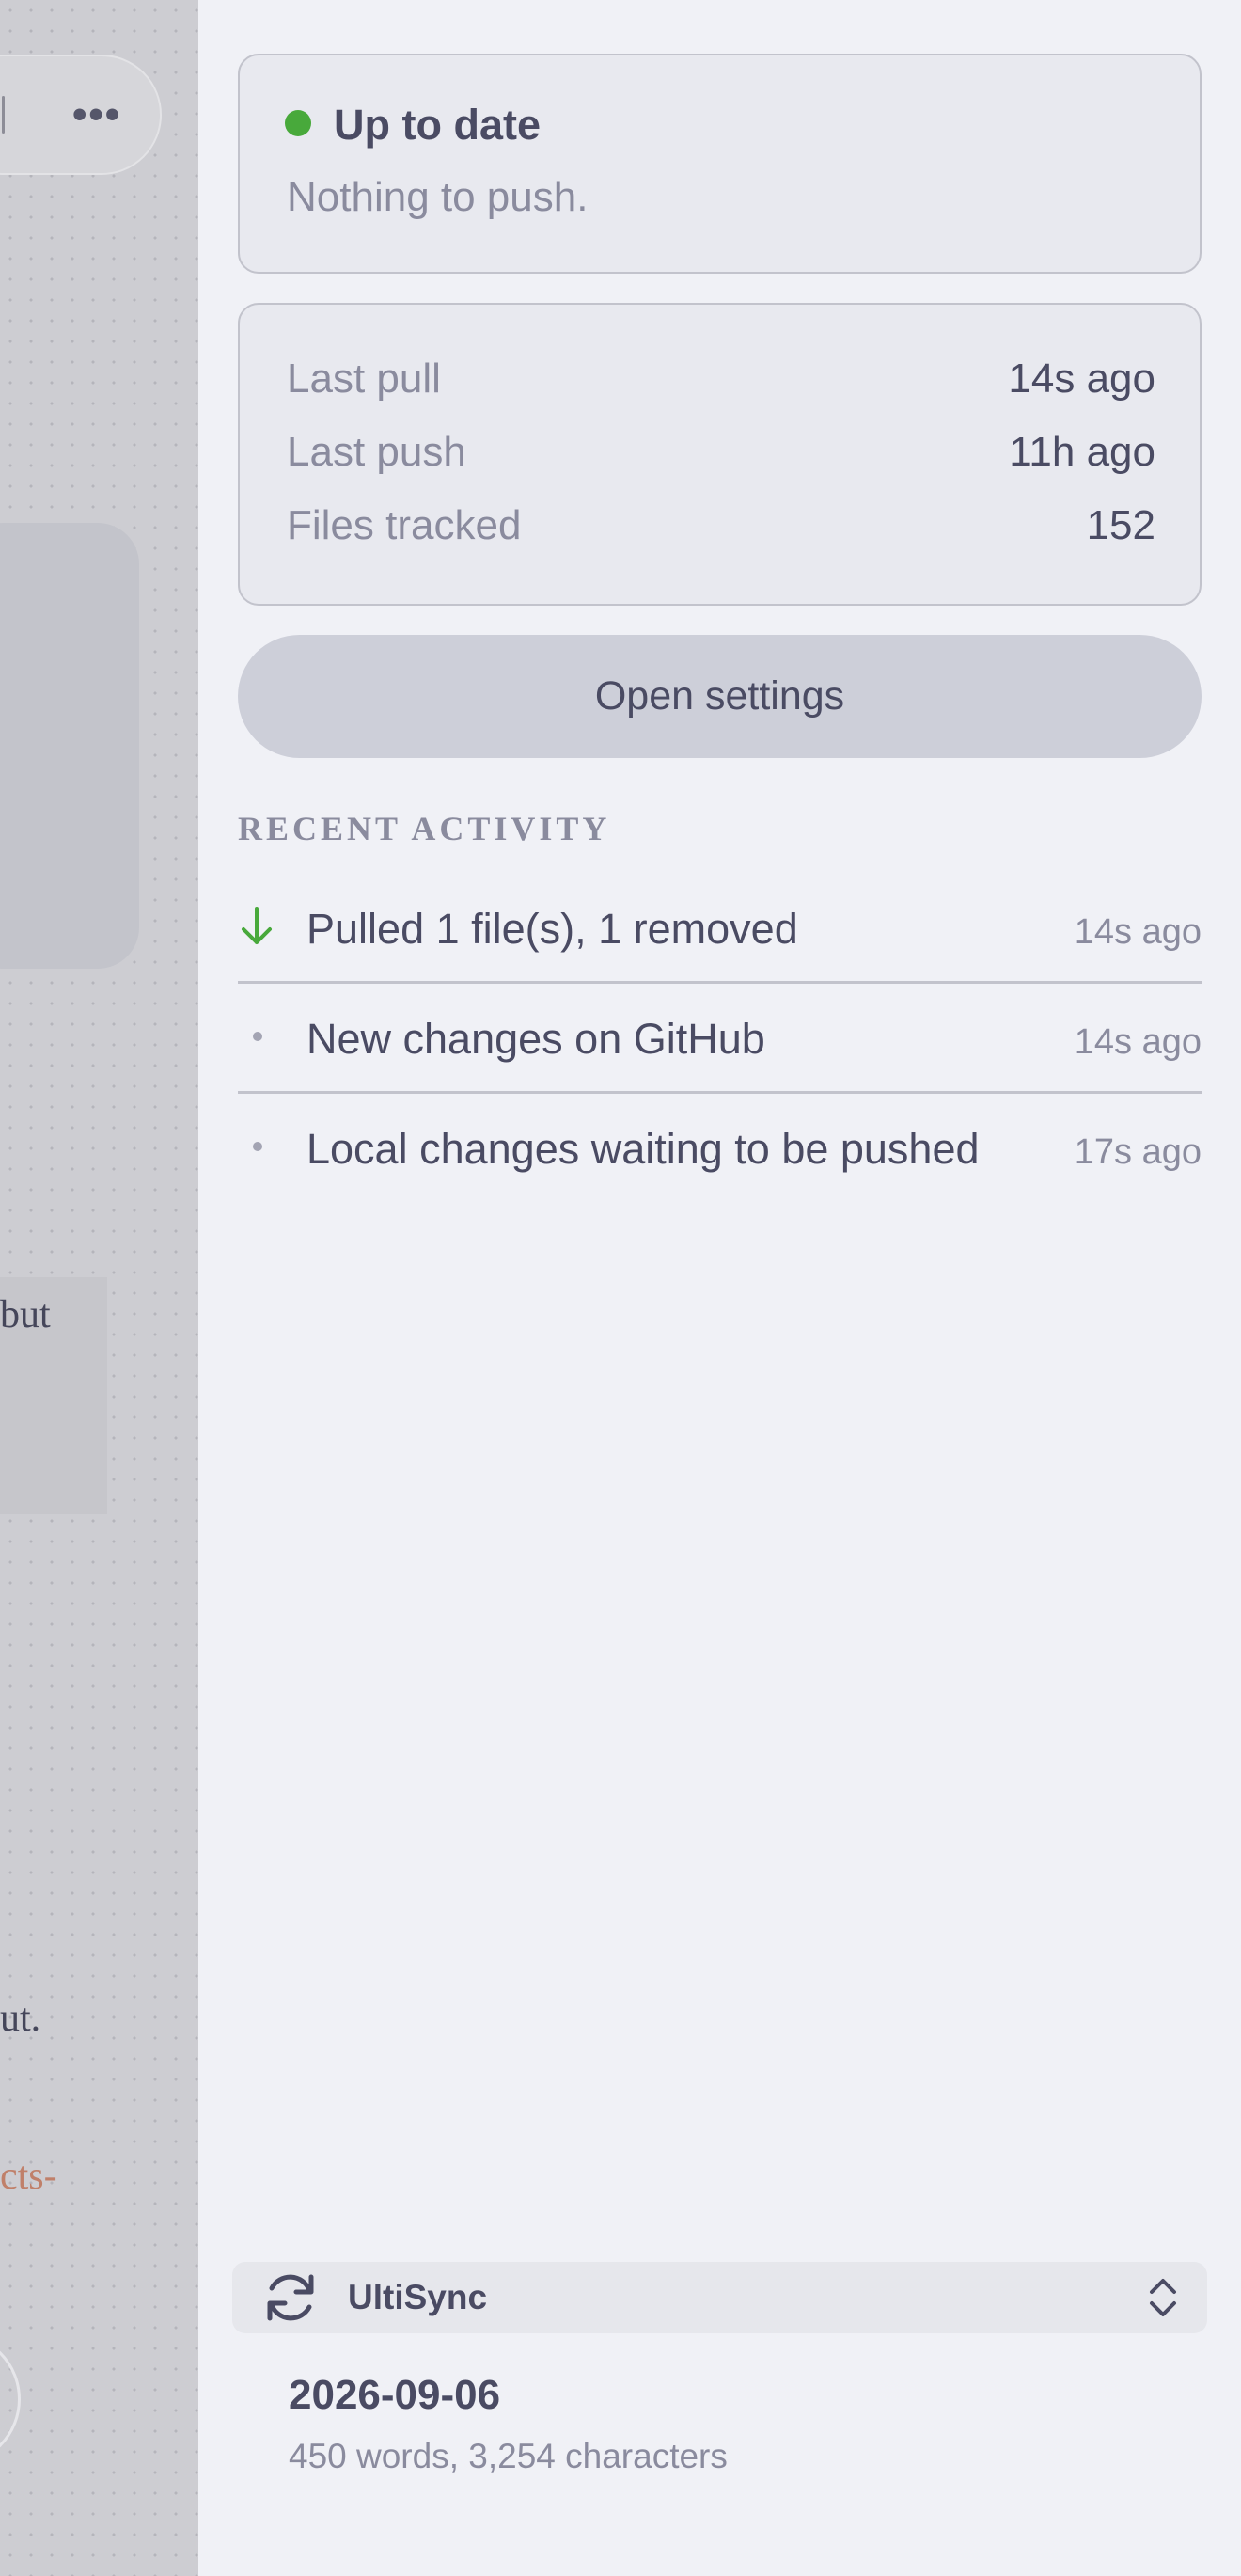 The width and height of the screenshot is (1241, 2576). What do you see at coordinates (20, 2018) in the screenshot?
I see `editor-text-fragment: ut.` at bounding box center [20, 2018].